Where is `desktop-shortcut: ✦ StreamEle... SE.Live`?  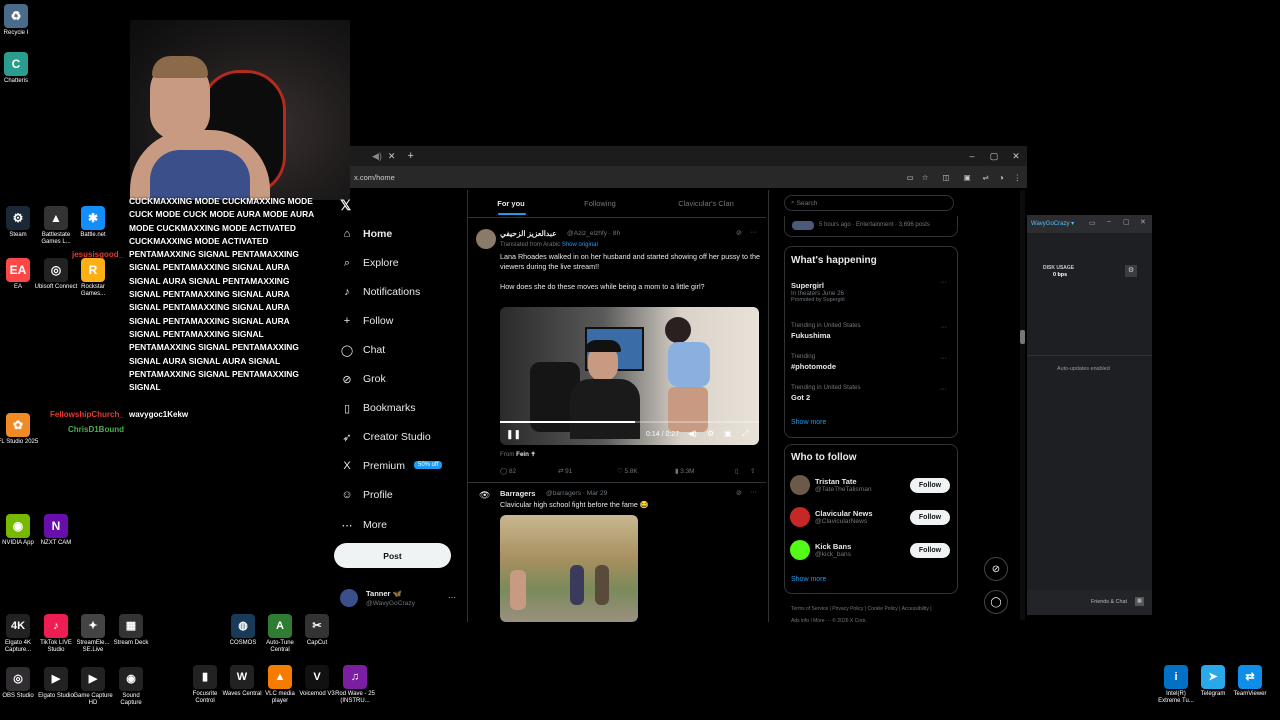
desktop-shortcut: ✦ StreamEle... SE.Live is located at coordinates (93, 634).